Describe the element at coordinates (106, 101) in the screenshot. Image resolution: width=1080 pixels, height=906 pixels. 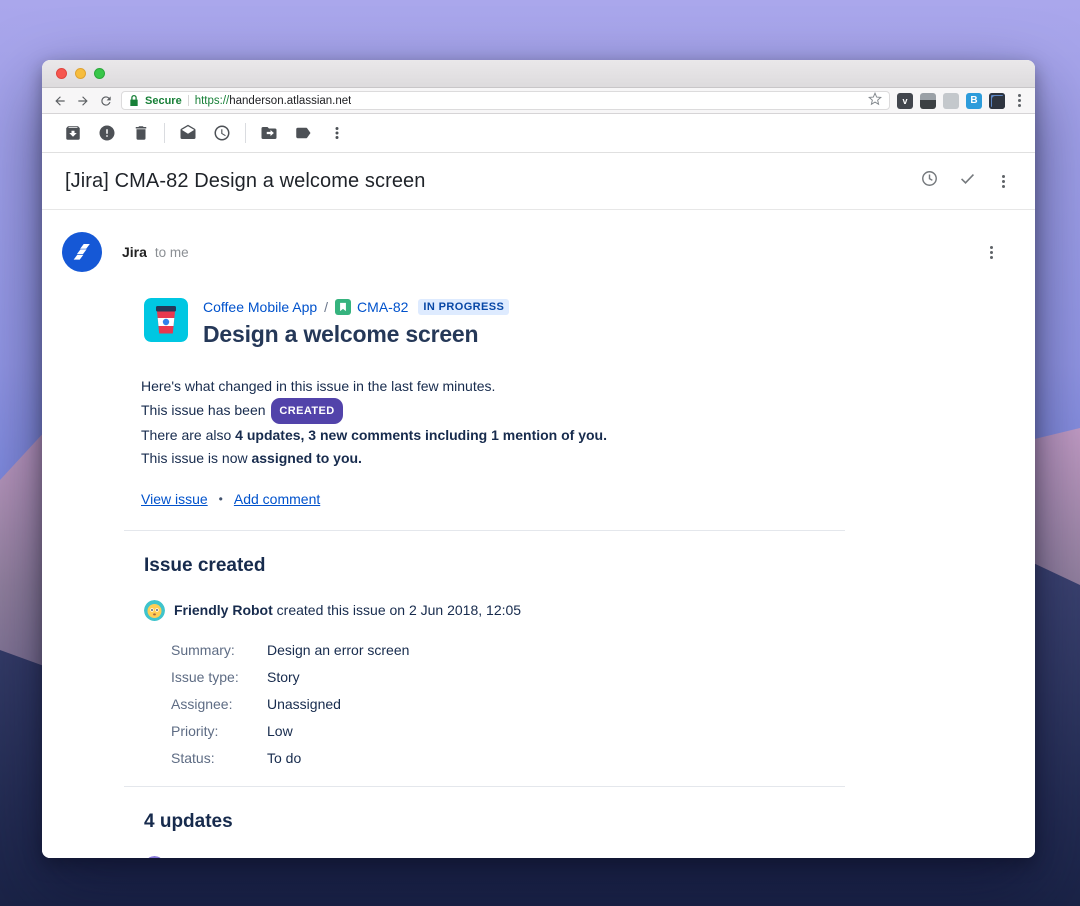
I see `reload-button` at that location.